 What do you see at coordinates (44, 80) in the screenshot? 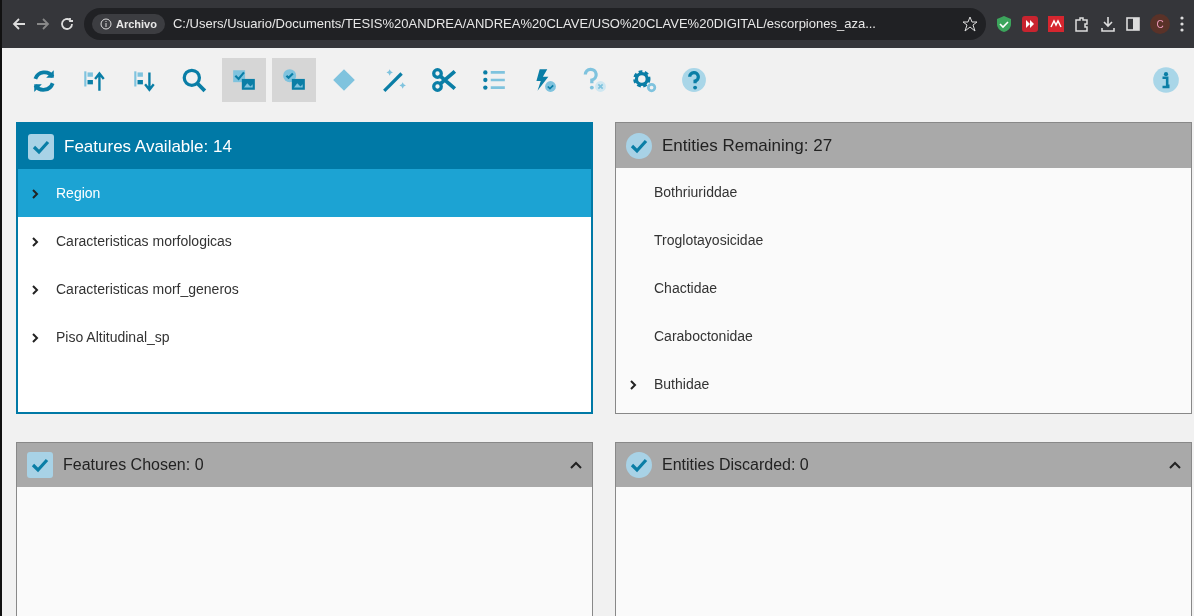
I see `refresh-icon` at bounding box center [44, 80].